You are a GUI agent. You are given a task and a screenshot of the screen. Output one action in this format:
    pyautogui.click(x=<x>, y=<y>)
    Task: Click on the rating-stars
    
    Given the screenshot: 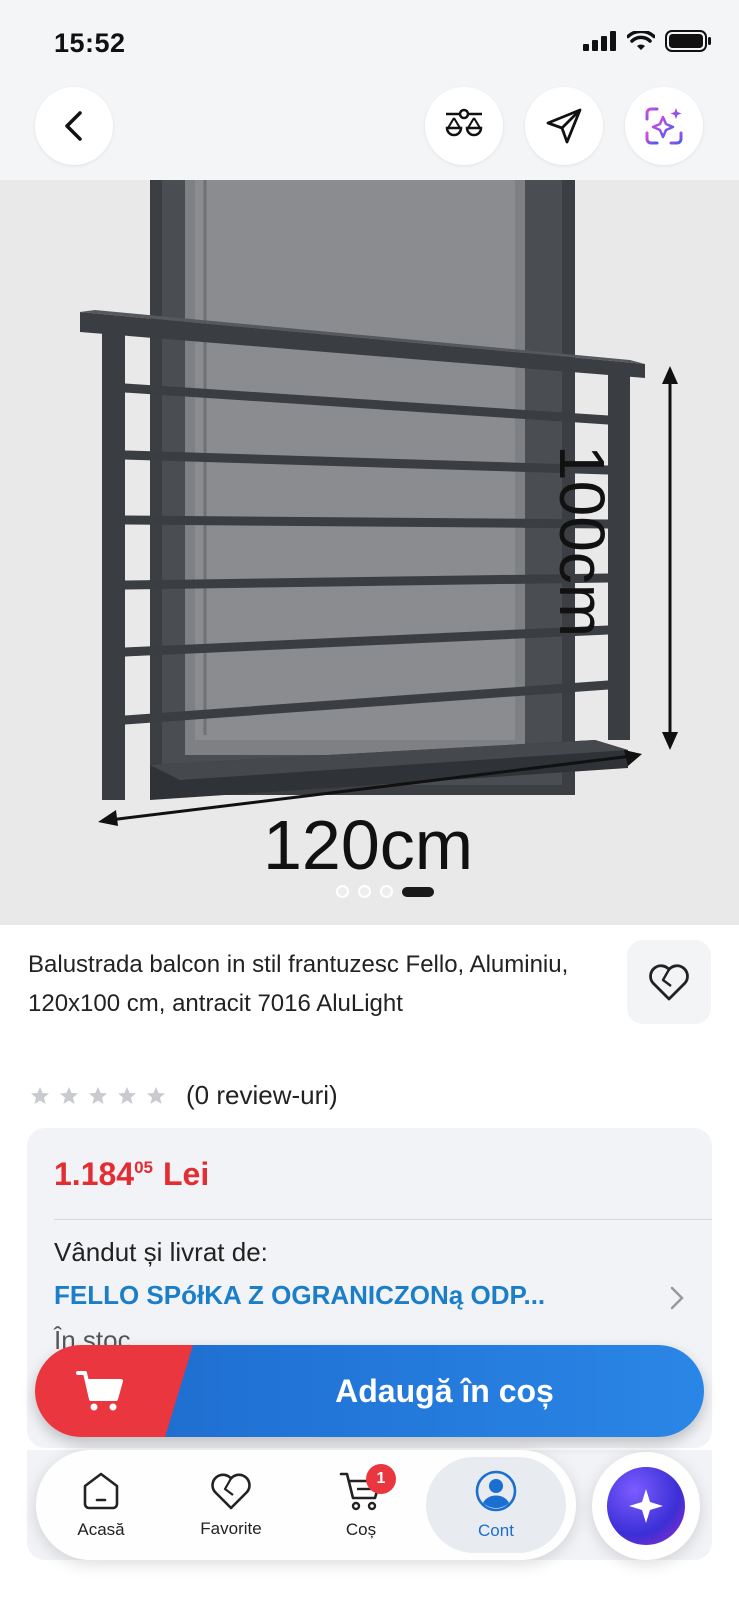 What is the action you would take?
    pyautogui.click(x=98, y=1096)
    